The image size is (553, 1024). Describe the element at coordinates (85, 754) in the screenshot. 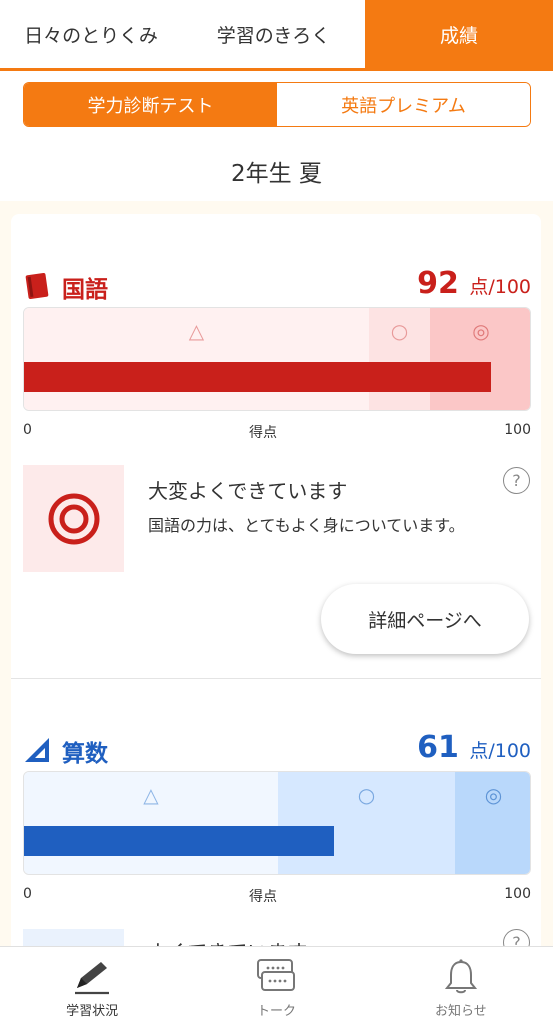

I see `subject-name: 算数` at that location.